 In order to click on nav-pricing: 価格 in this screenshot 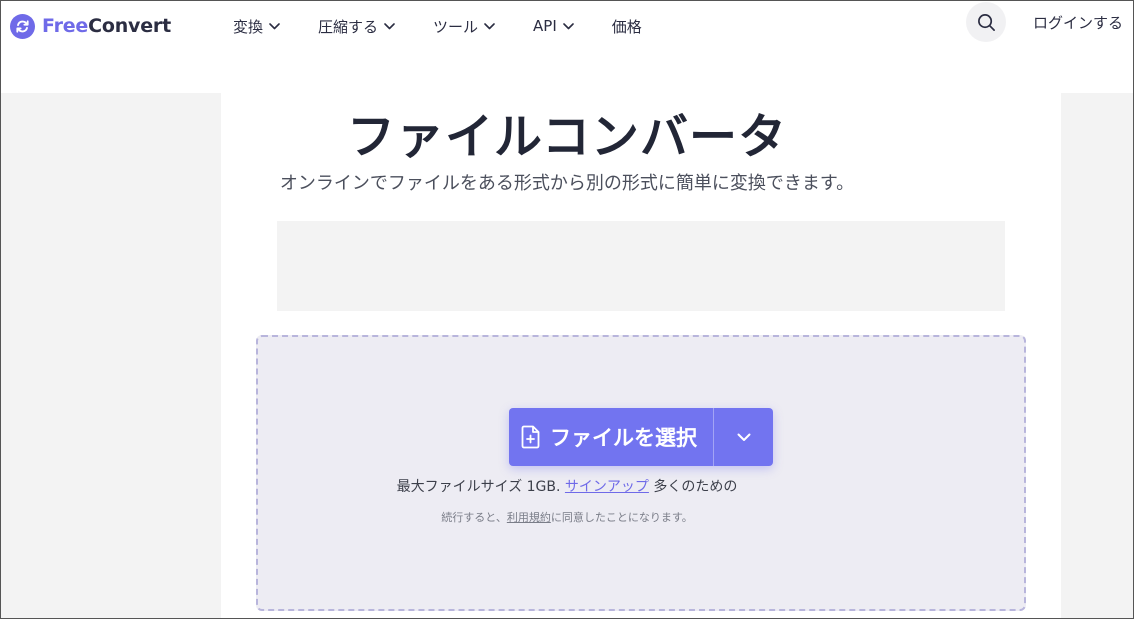, I will do `click(627, 26)`.